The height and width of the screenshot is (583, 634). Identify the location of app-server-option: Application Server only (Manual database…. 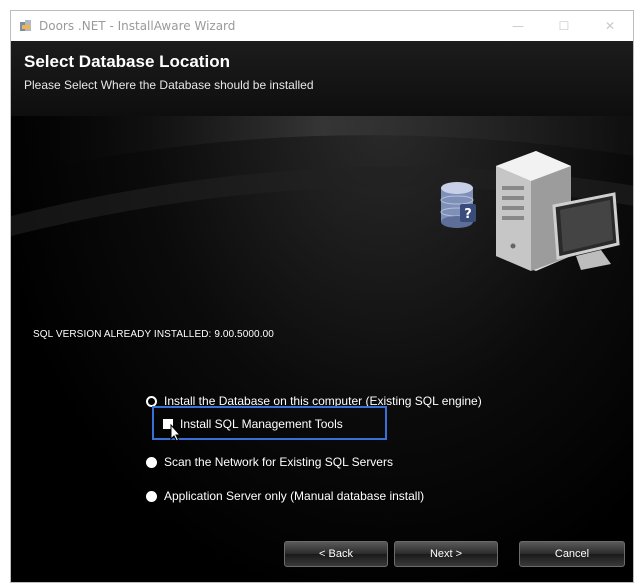
(285, 496).